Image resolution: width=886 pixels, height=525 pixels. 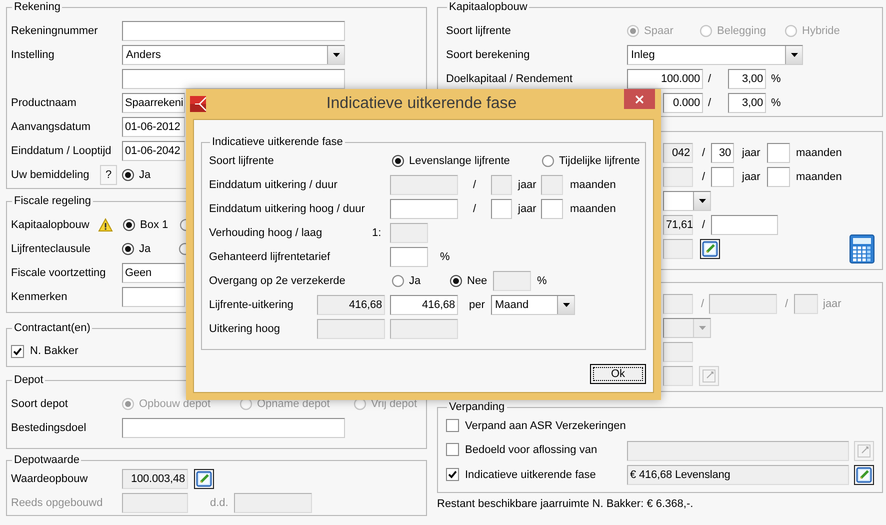 What do you see at coordinates (28, 380) in the screenshot?
I see `section-title: Depot` at bounding box center [28, 380].